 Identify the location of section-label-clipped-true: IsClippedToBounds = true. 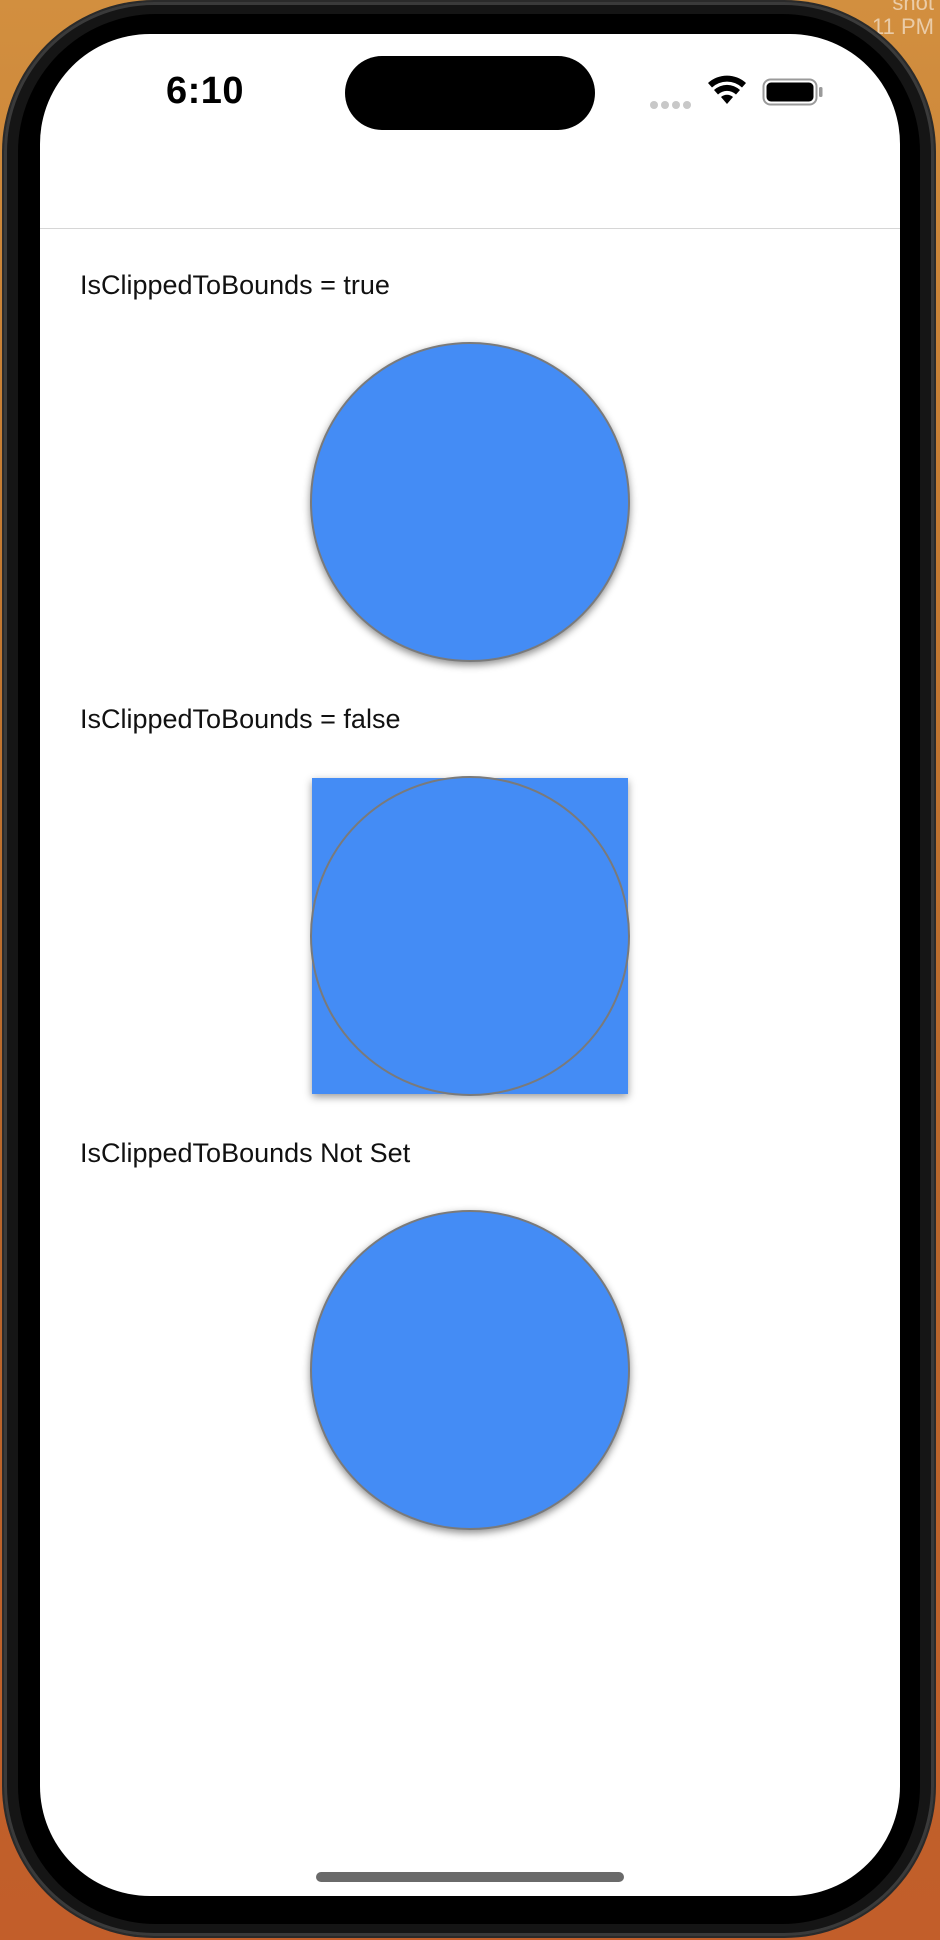
(235, 285).